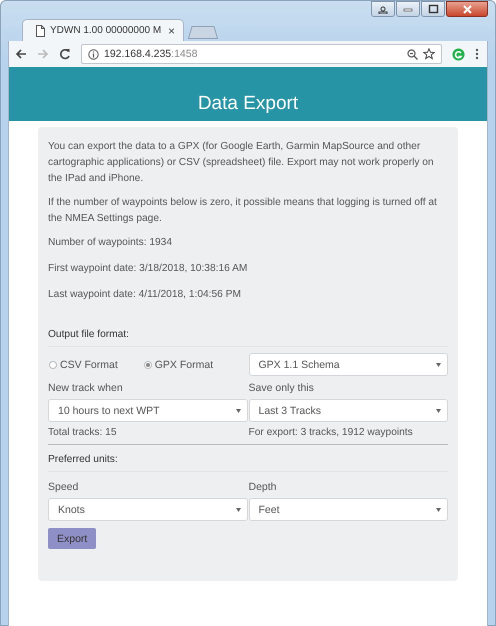  I want to click on info-icon, so click(93, 54).